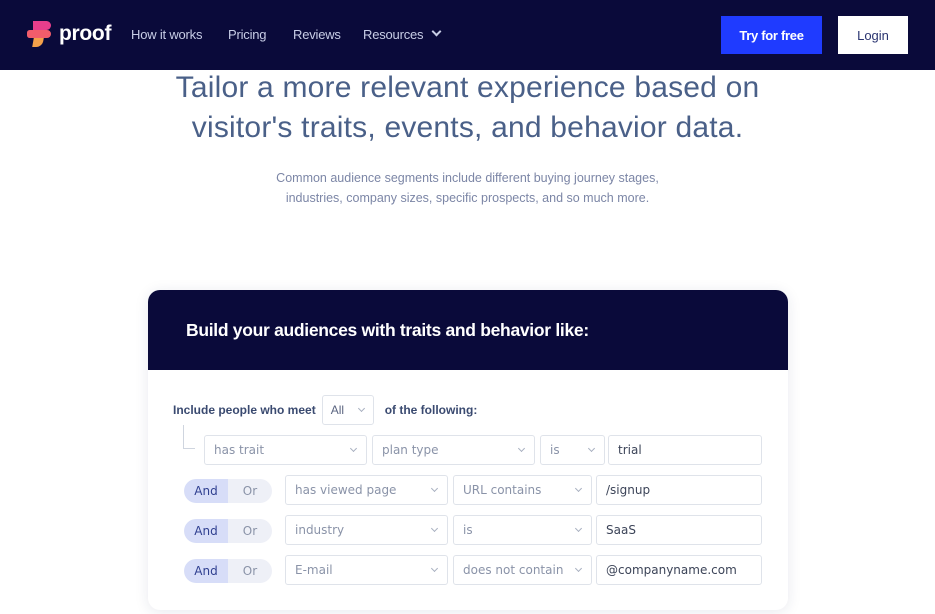  Describe the element at coordinates (630, 450) in the screenshot. I see `value-text: trial` at that location.